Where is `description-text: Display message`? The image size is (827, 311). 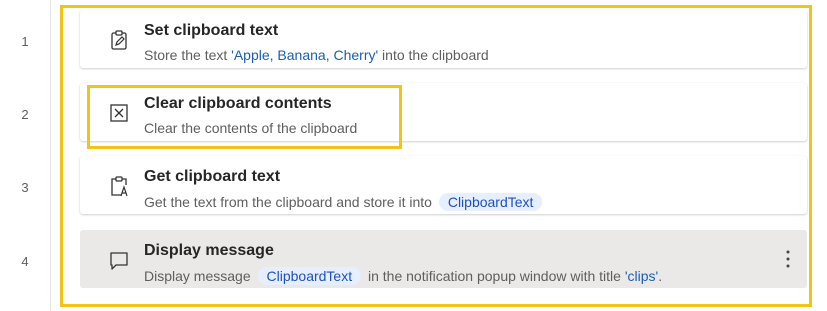
description-text: Display message is located at coordinates (199, 276).